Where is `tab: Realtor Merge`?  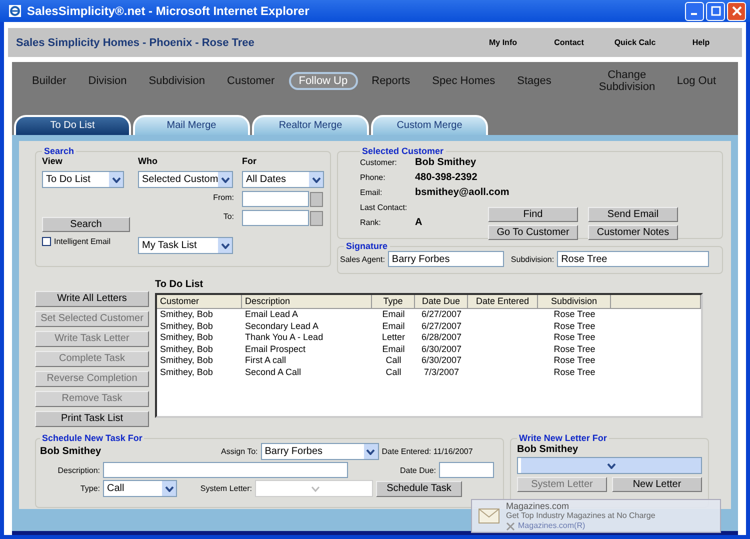 tab: Realtor Merge is located at coordinates (310, 125).